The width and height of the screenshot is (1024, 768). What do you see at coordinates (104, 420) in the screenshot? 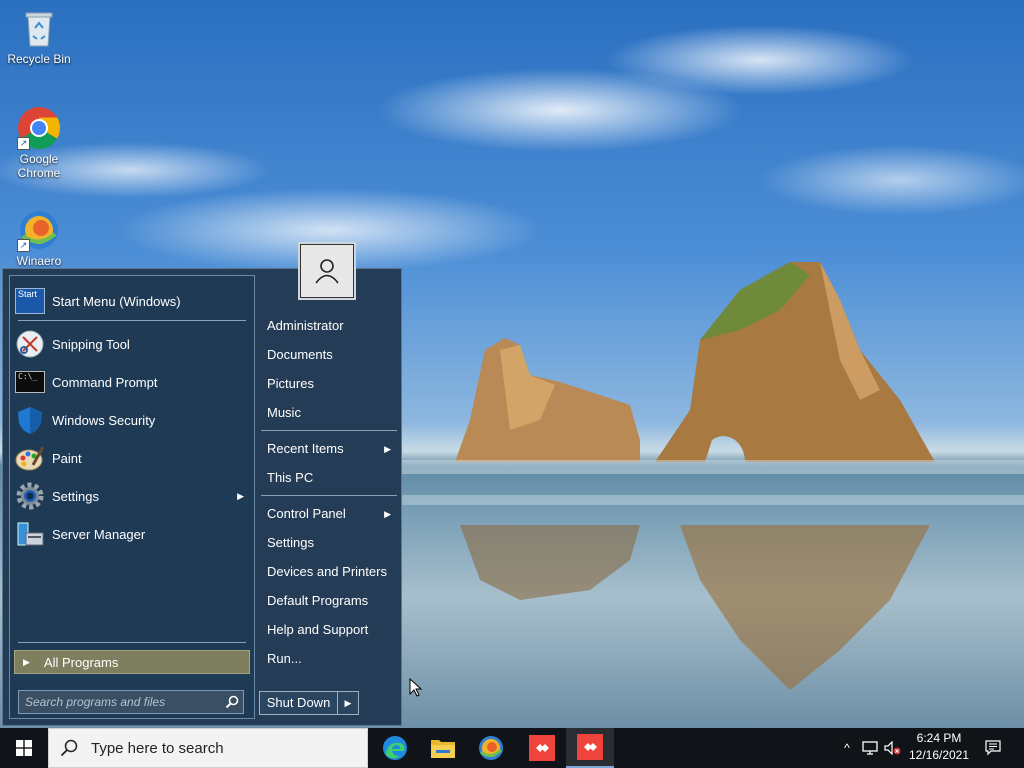
I see `program-label: Windows Security` at bounding box center [104, 420].